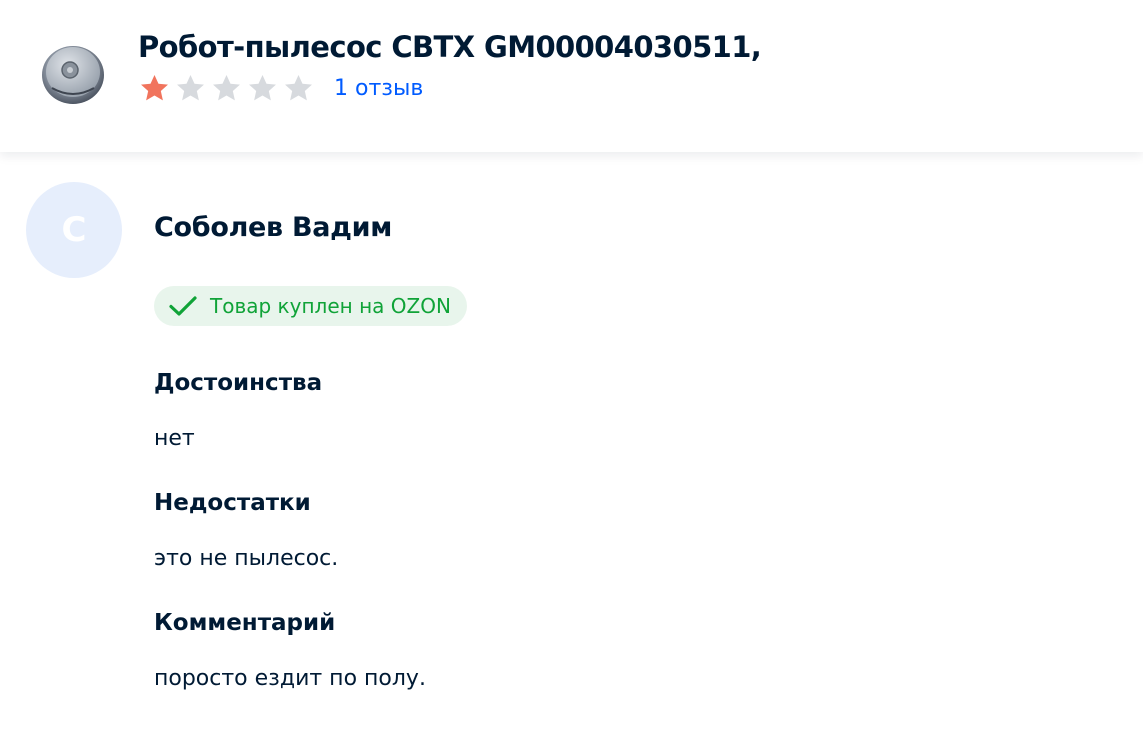 The width and height of the screenshot is (1143, 746). Describe the element at coordinates (238, 383) in the screenshot. I see `pros-title: Достоинства` at that location.